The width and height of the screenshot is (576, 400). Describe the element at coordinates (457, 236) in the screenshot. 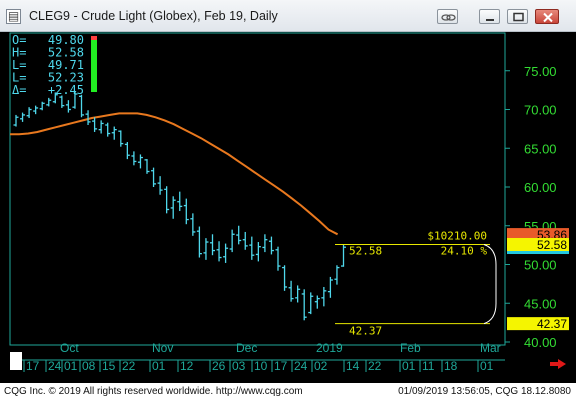

I see `range-dollar-value: $10210.00` at that location.